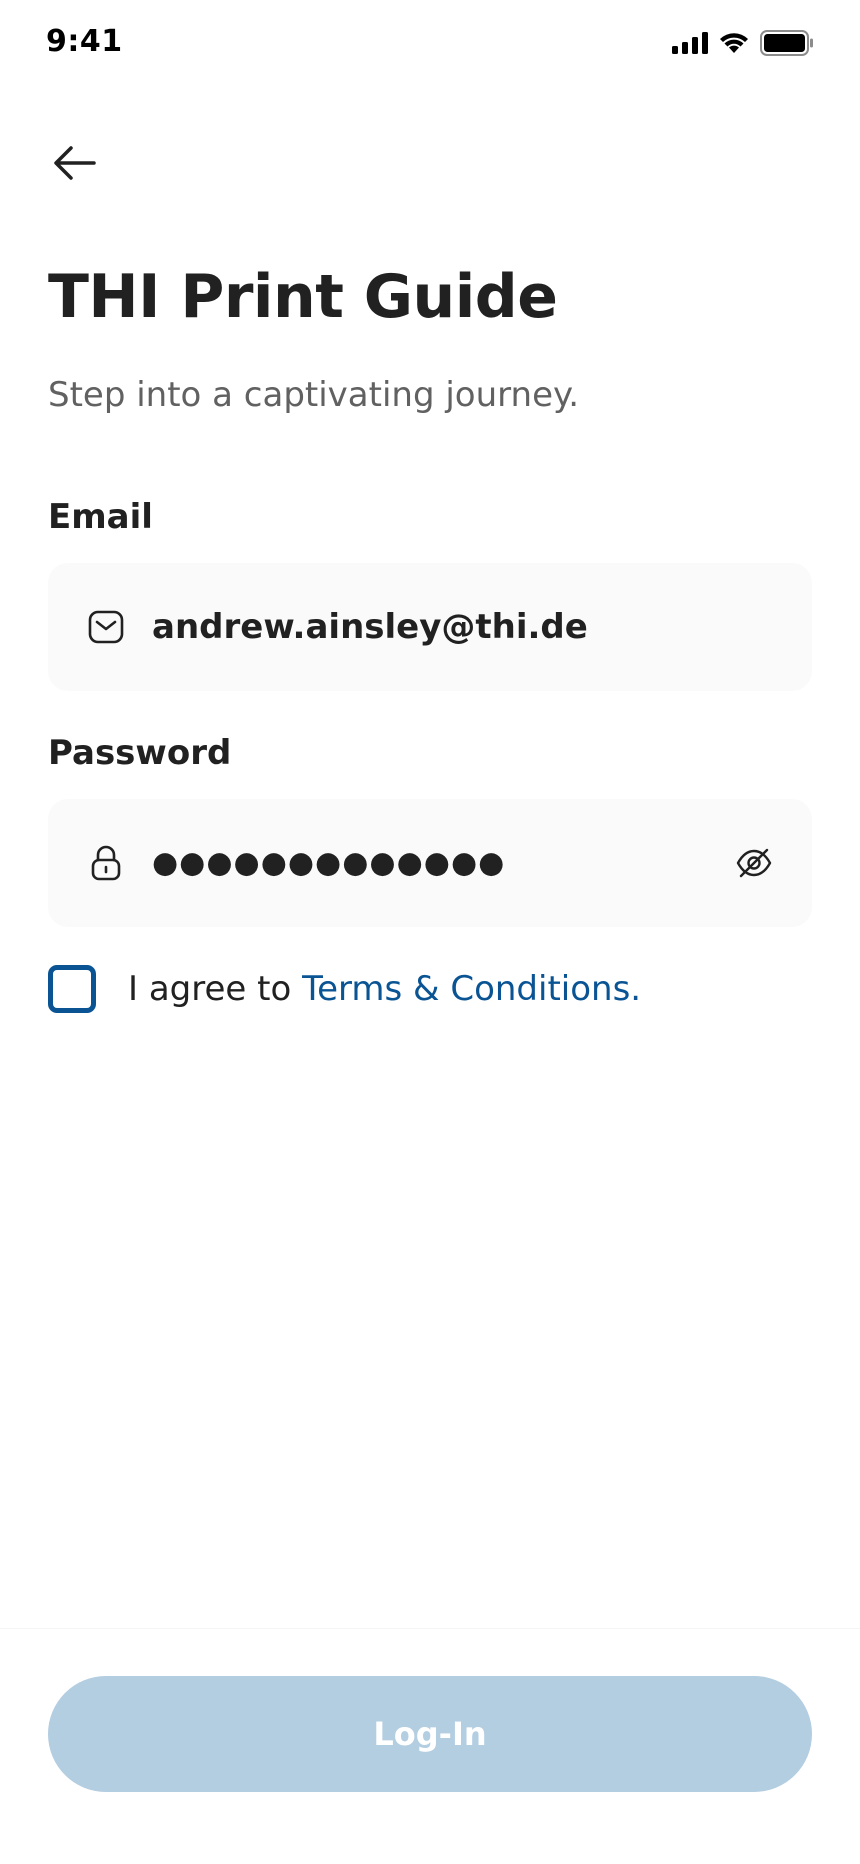 This screenshot has height=1864, width=860. Describe the element at coordinates (72, 989) in the screenshot. I see `terms-checkbox` at that location.